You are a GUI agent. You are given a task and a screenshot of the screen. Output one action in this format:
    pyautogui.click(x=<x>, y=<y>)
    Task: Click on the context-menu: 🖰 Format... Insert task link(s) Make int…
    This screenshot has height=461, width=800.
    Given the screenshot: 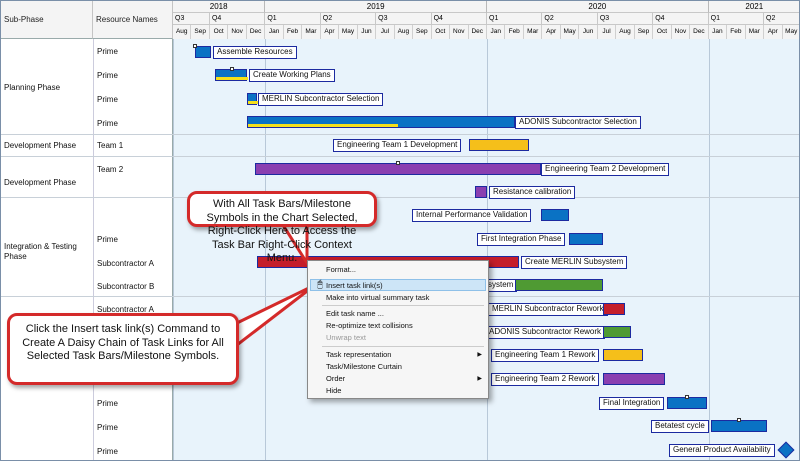 What is the action you would take?
    pyautogui.click(x=398, y=329)
    